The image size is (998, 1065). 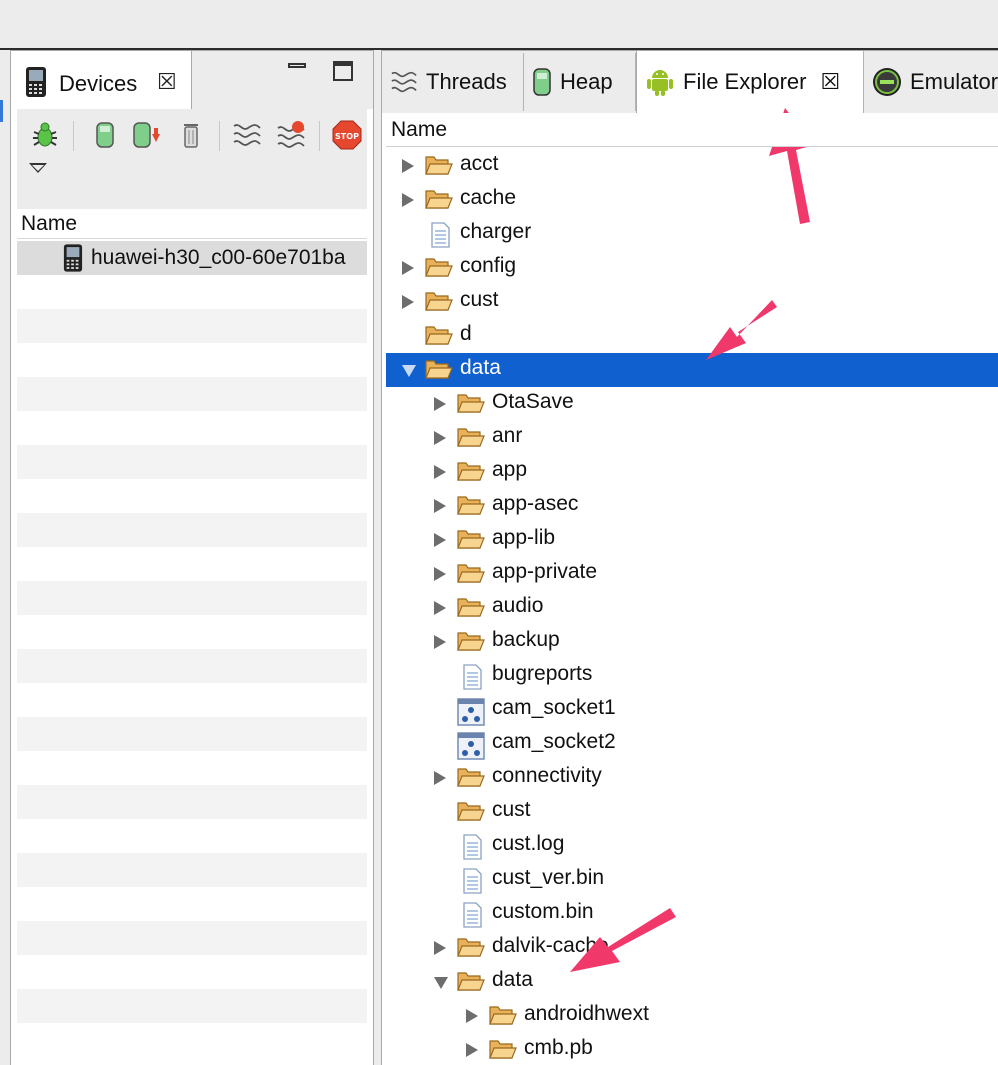 I want to click on svg-text: STOP, so click(x=347, y=136).